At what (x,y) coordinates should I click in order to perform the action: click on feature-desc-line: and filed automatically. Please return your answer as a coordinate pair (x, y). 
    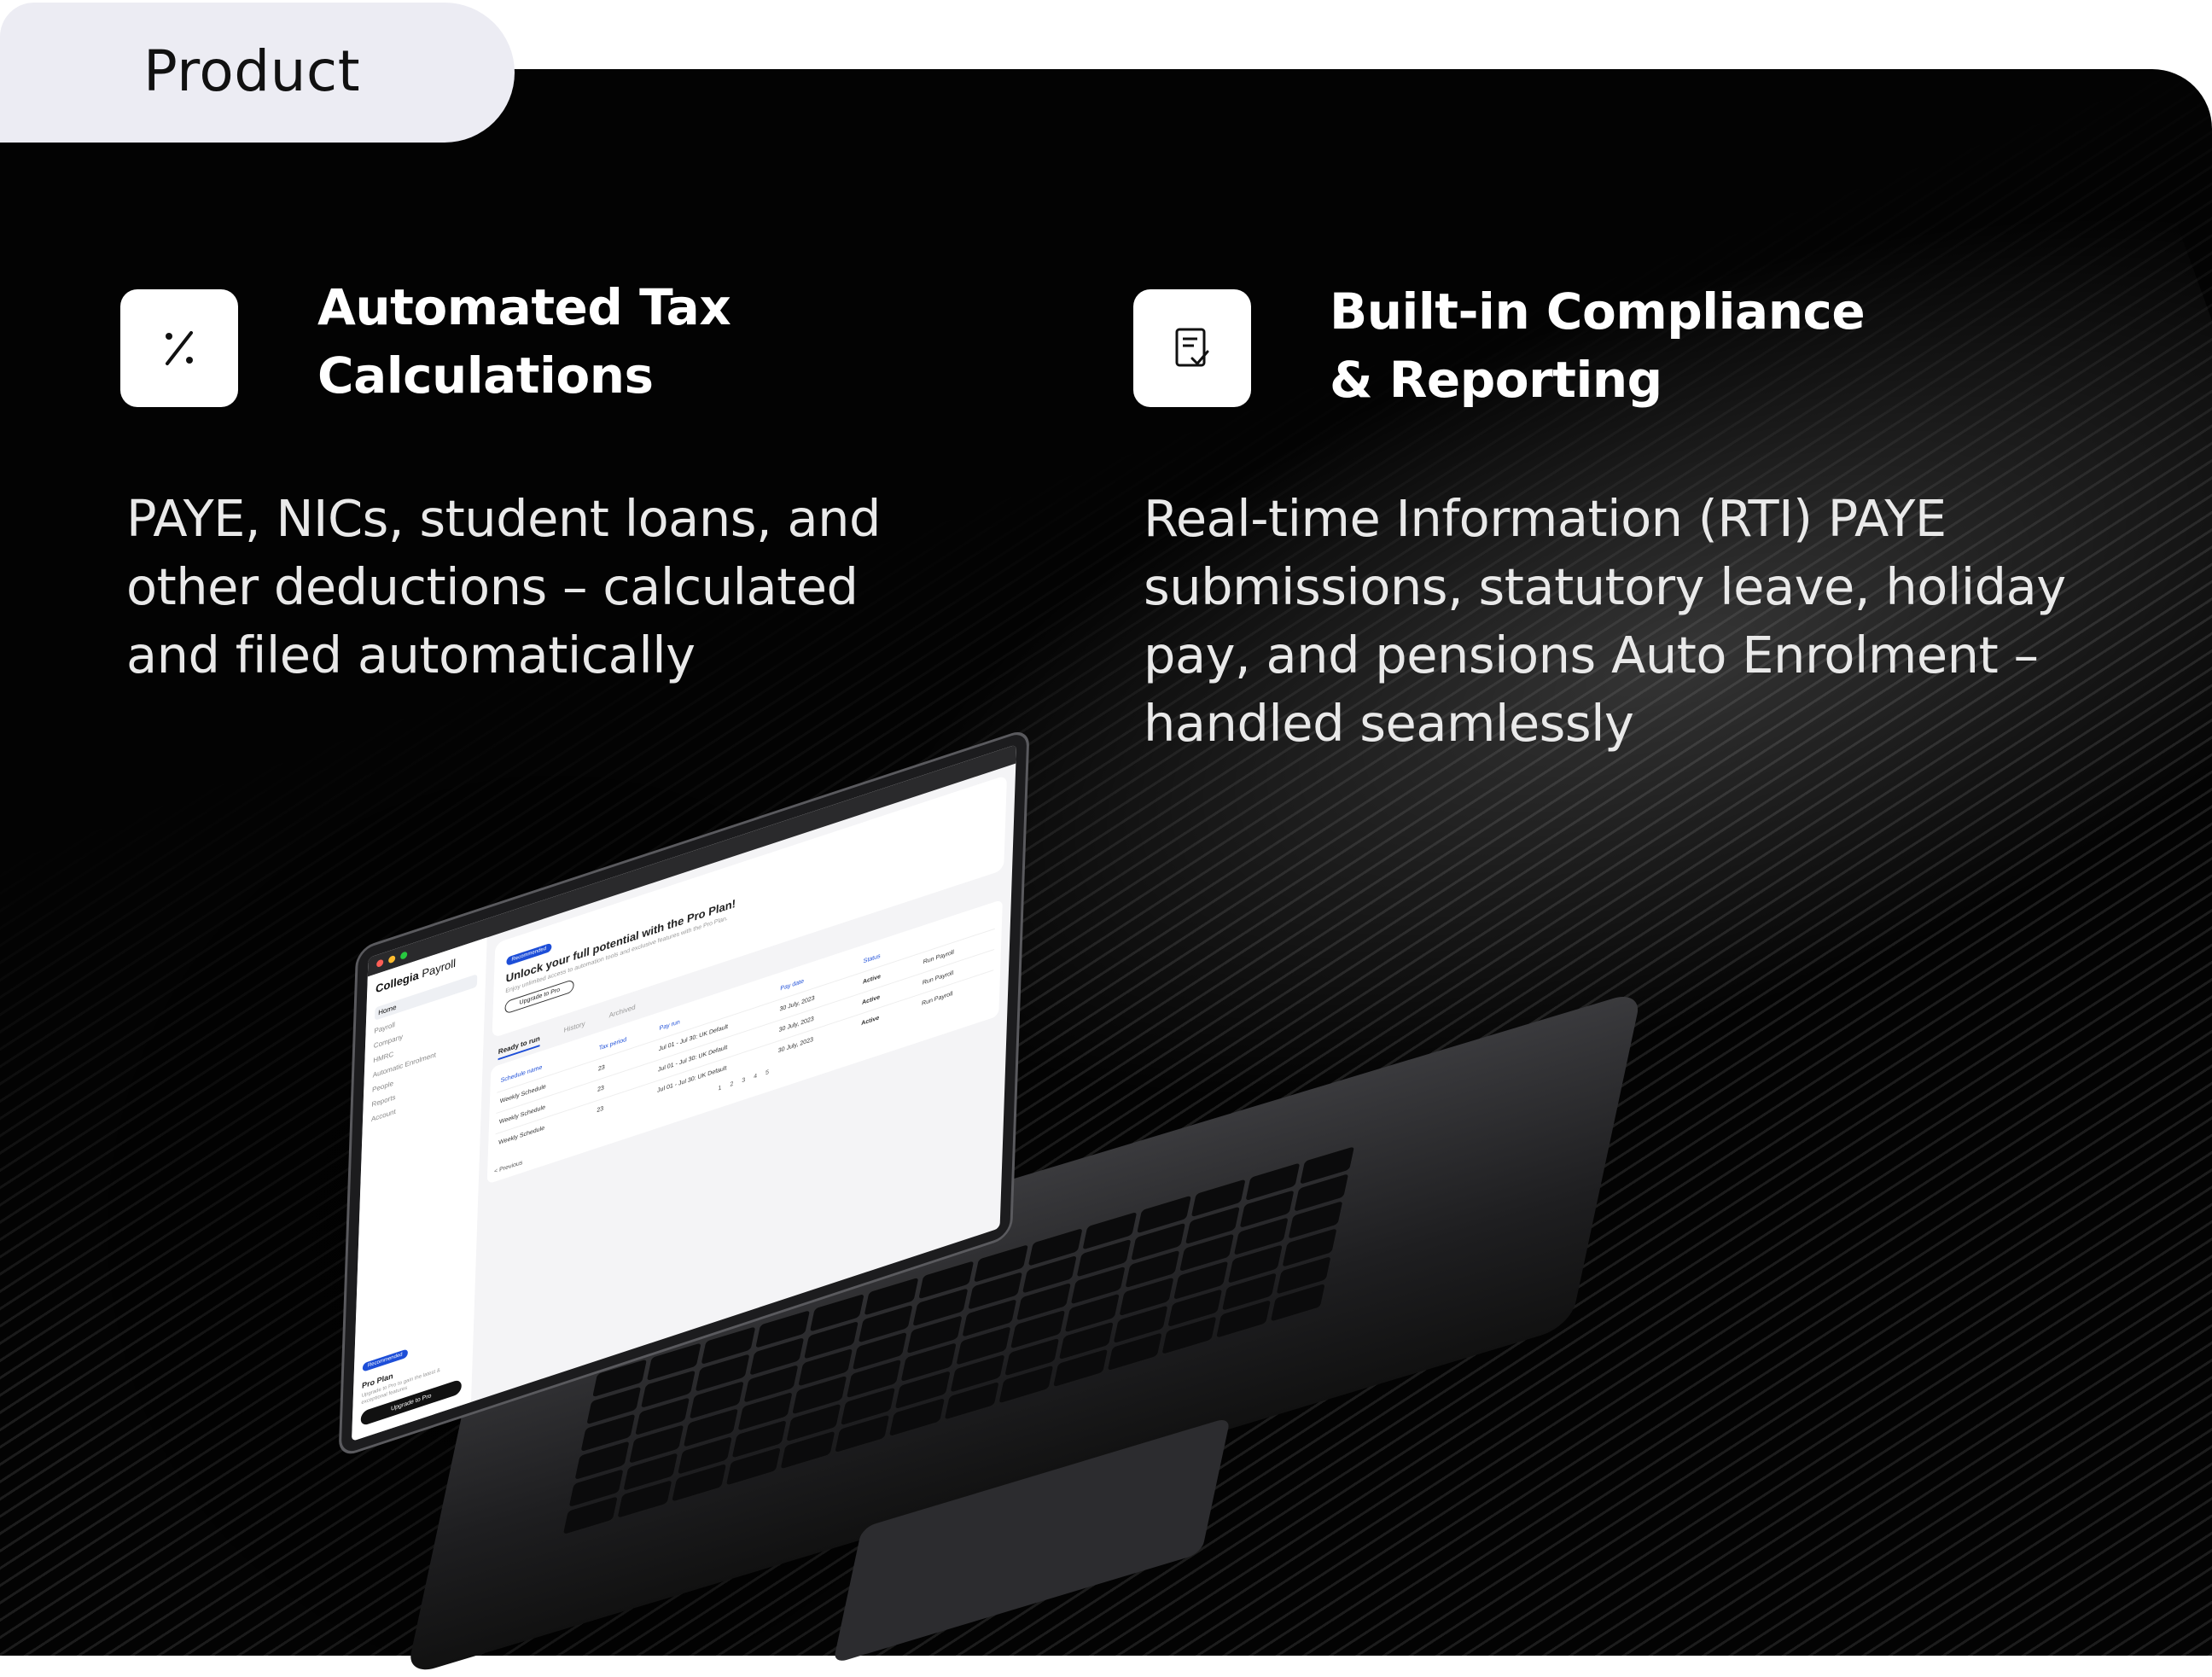
    Looking at the image, I should click on (411, 655).